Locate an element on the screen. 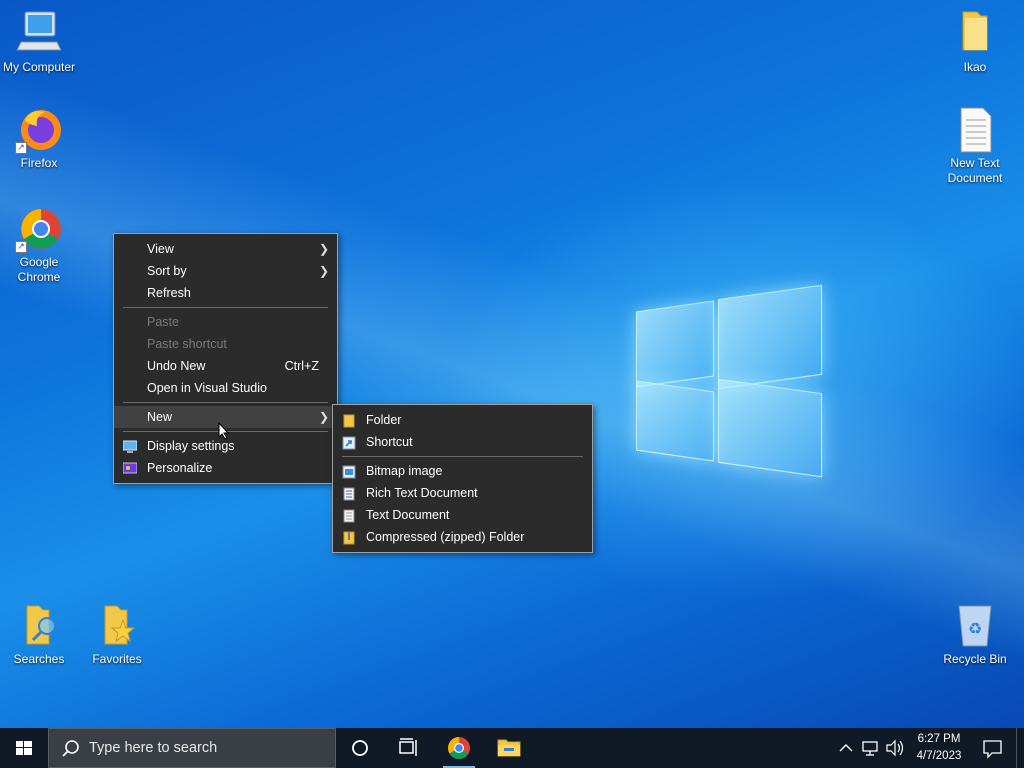 The height and width of the screenshot is (768, 1024). desktop-icon-my-computer: My Computer is located at coordinates (39, 42).